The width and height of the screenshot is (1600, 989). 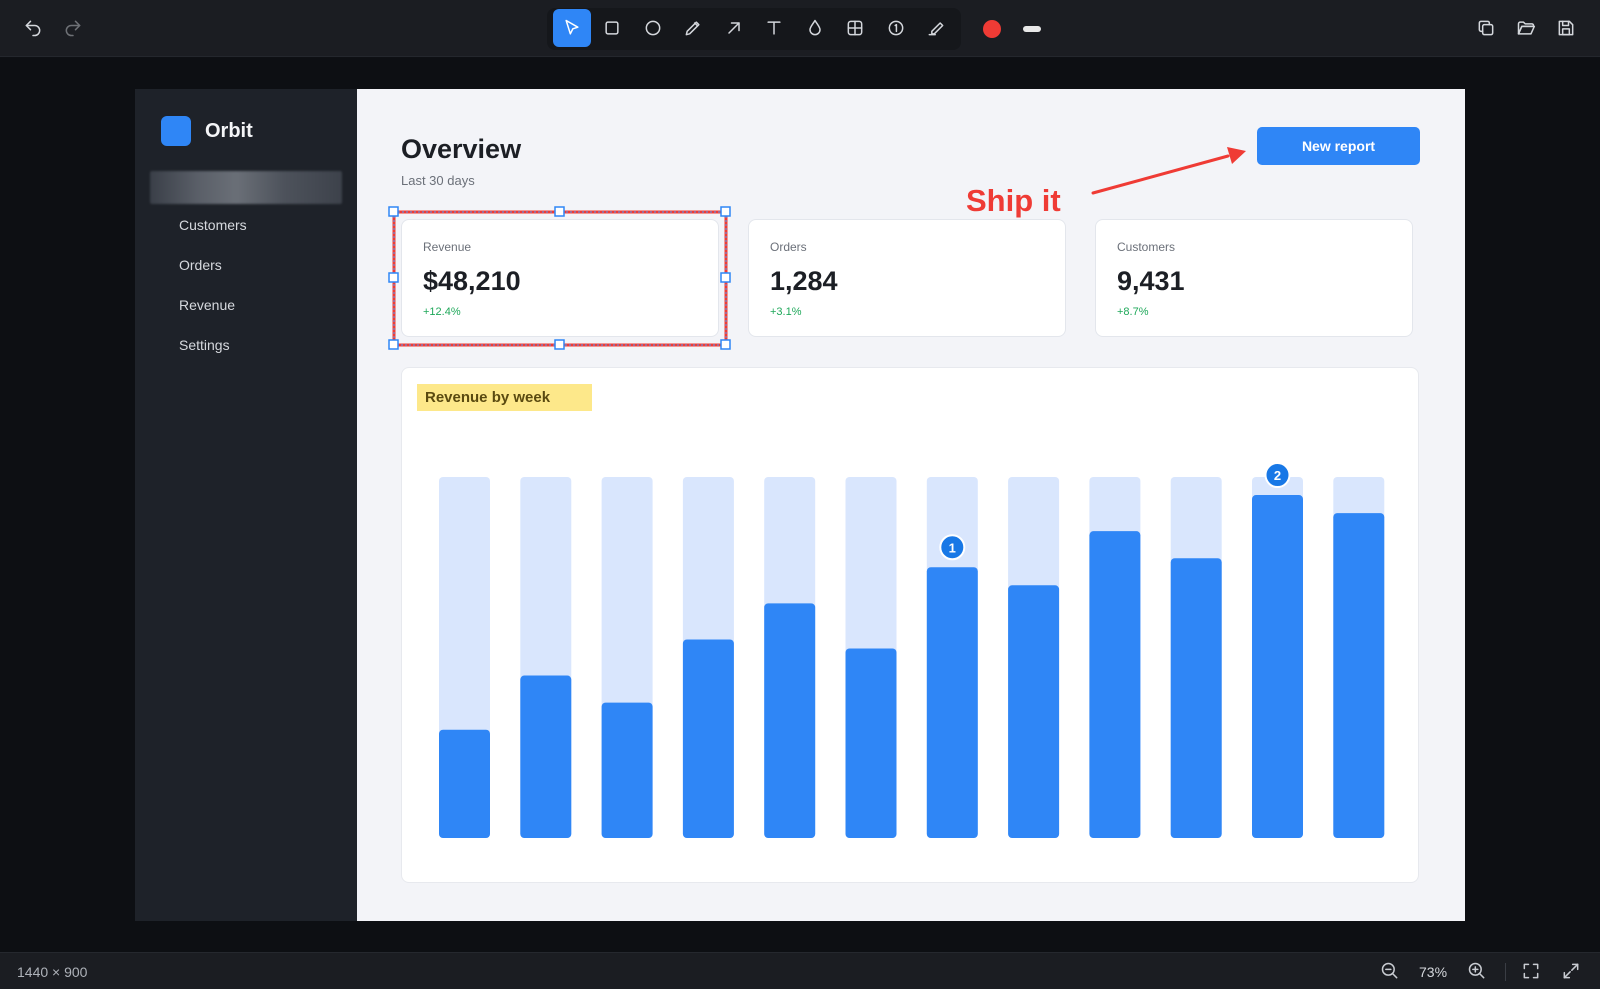 What do you see at coordinates (907, 278) in the screenshot?
I see `orders-card: Orders 1,284 +3.1%` at bounding box center [907, 278].